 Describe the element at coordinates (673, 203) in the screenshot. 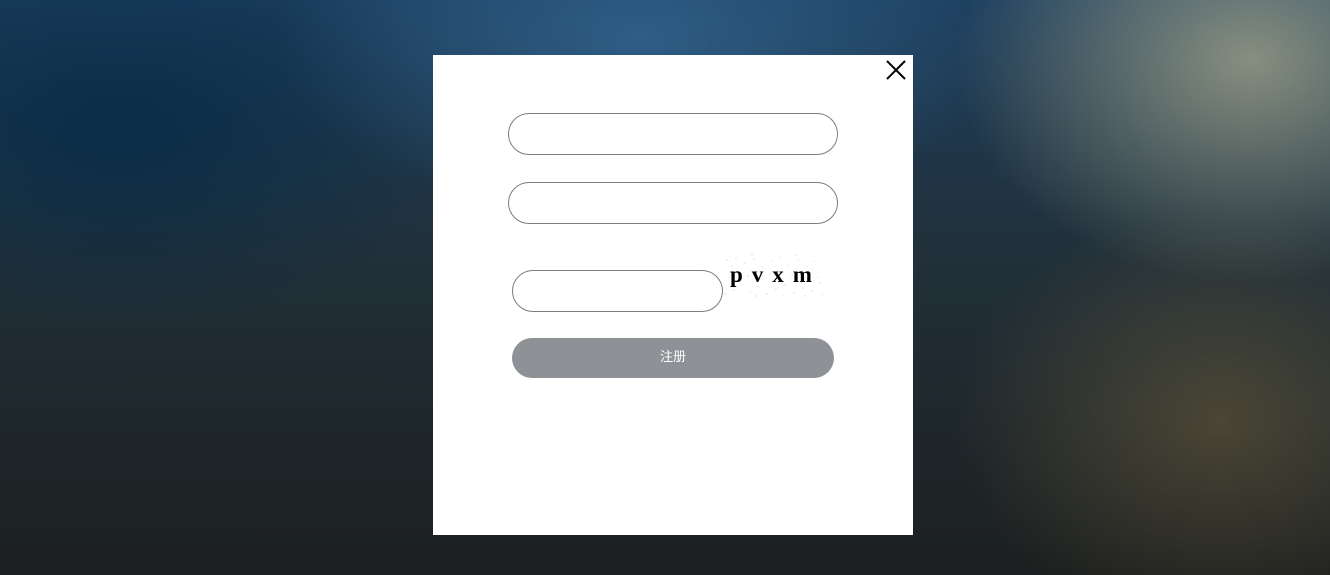

I see `password-input` at that location.